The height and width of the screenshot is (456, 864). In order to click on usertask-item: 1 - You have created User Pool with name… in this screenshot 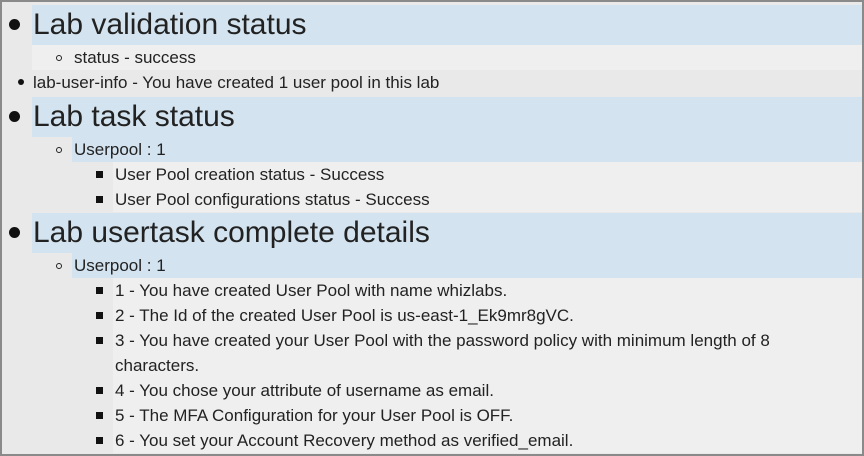, I will do `click(479, 290)`.